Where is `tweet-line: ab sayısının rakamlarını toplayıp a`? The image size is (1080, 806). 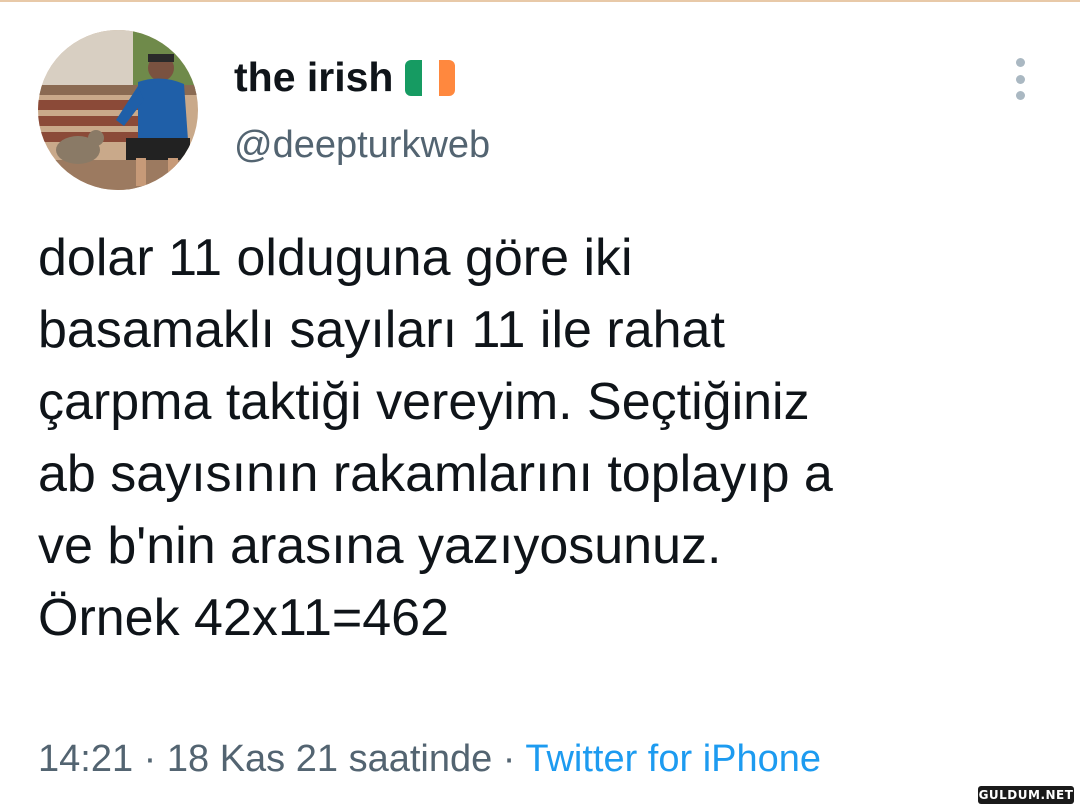 tweet-line: ab sayısının rakamlarını toplayıp a is located at coordinates (435, 474).